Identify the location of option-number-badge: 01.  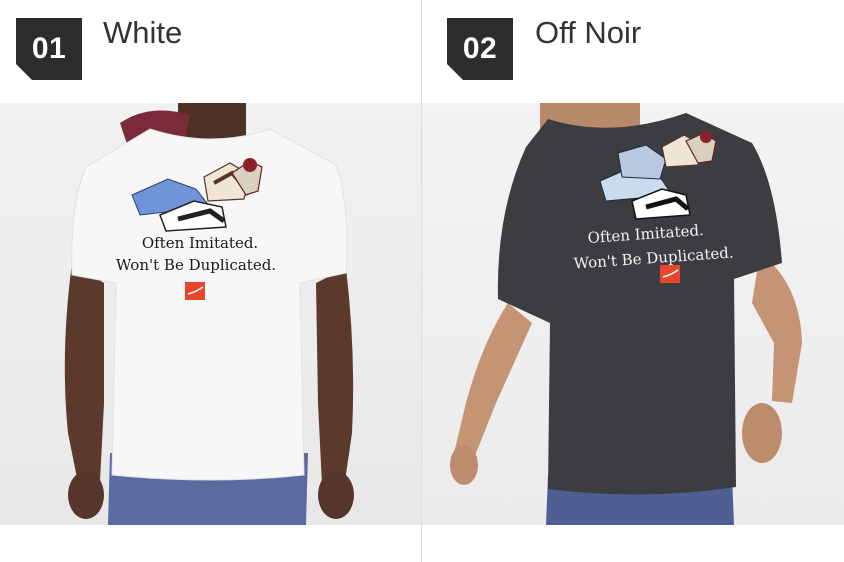
(49, 49).